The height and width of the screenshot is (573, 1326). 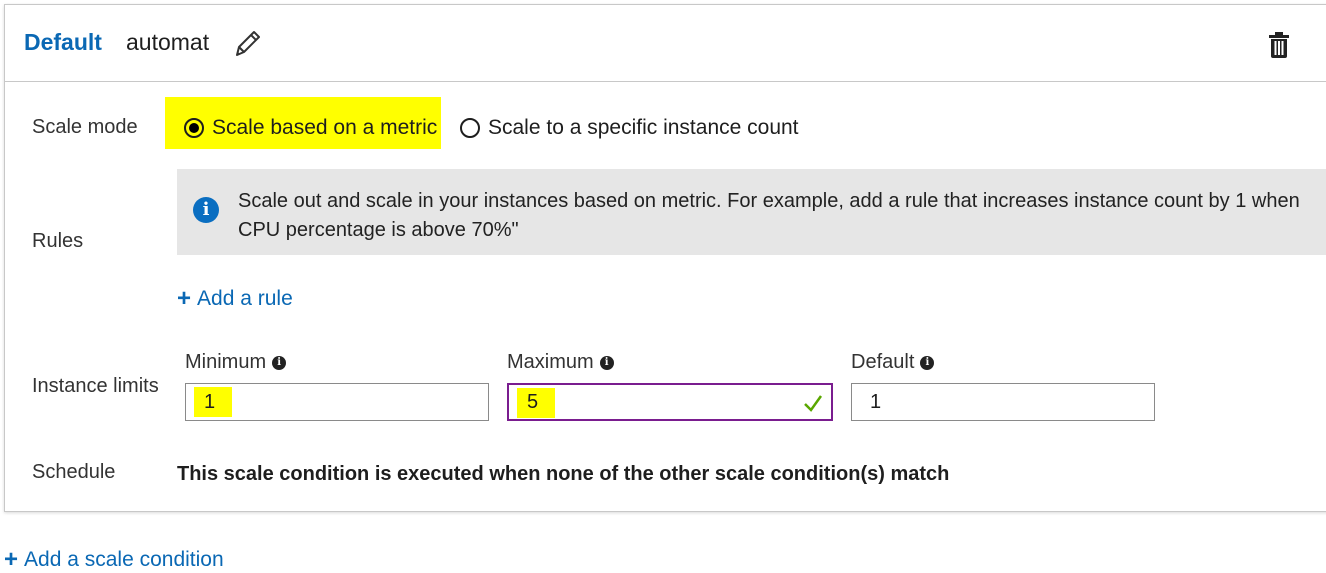 I want to click on add-rule-label: Add a rule, so click(x=245, y=298).